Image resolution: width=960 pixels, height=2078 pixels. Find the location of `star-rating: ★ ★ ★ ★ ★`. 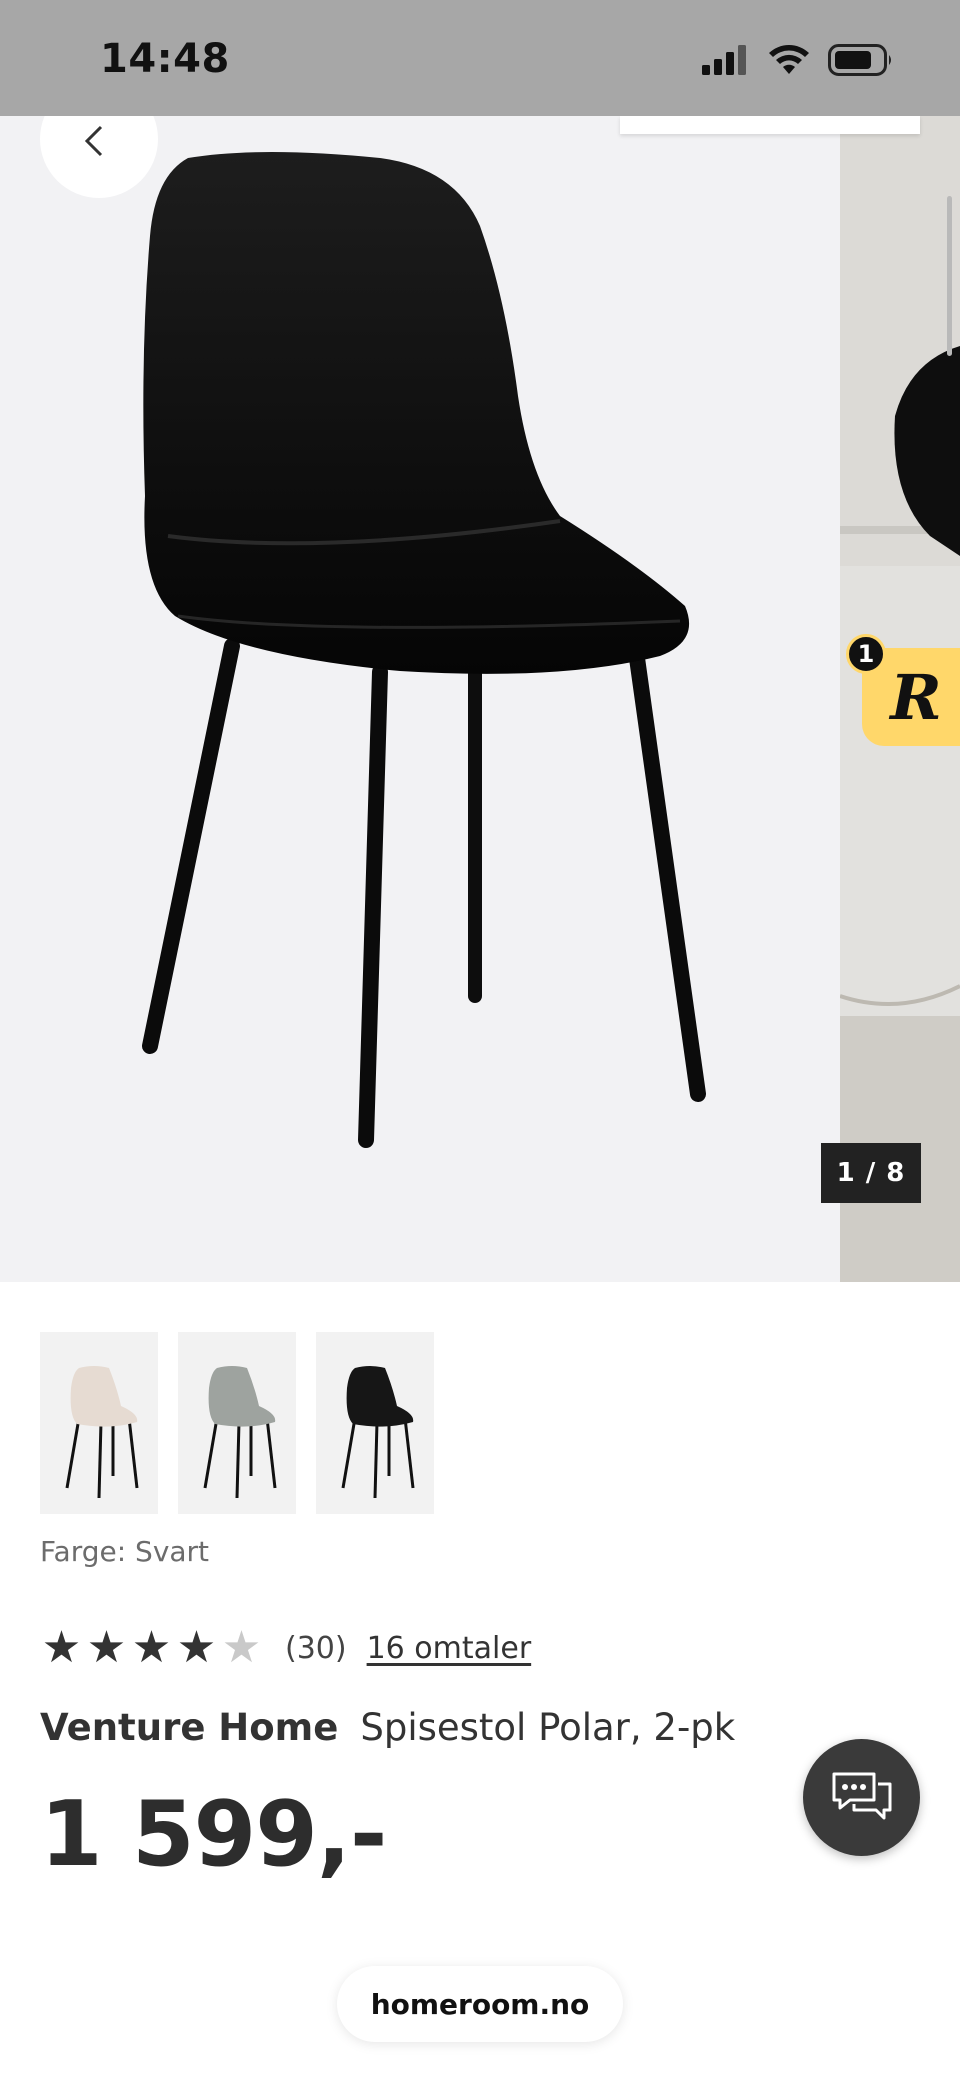

star-rating: ★ ★ ★ ★ ★ is located at coordinates (151, 1648).